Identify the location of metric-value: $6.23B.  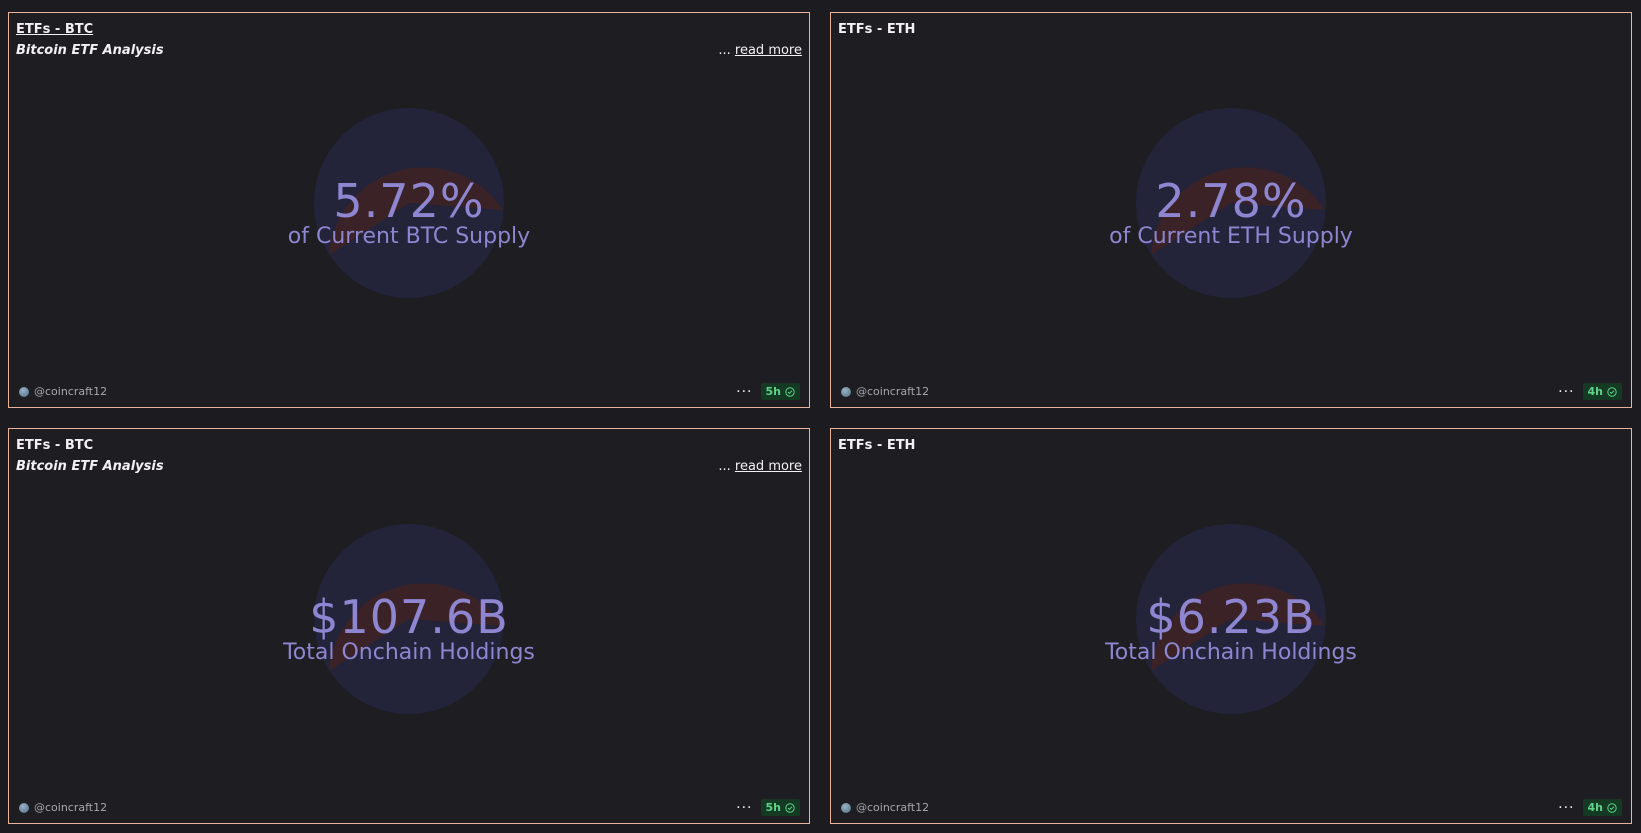
(1231, 617).